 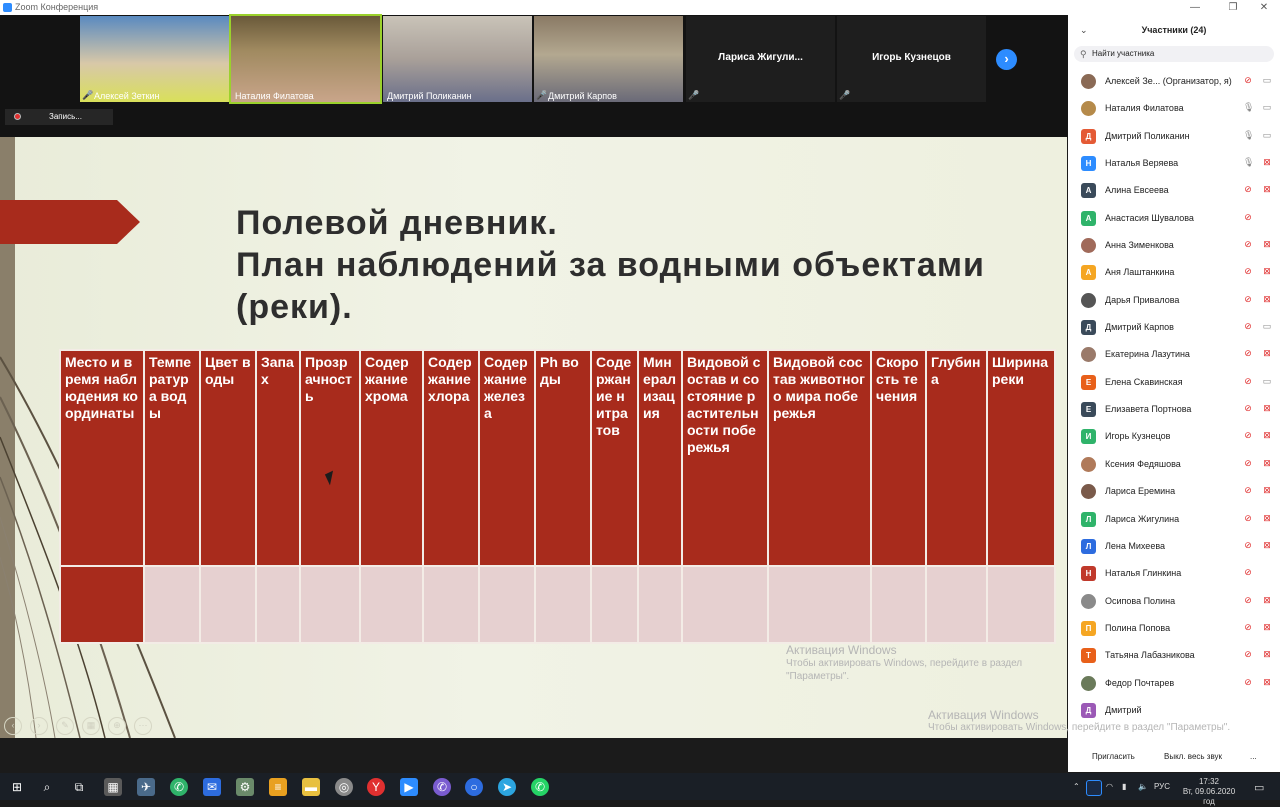 I want to click on participant-item: Д Дмитрий Карпов ⊘ ▭, so click(x=1174, y=327).